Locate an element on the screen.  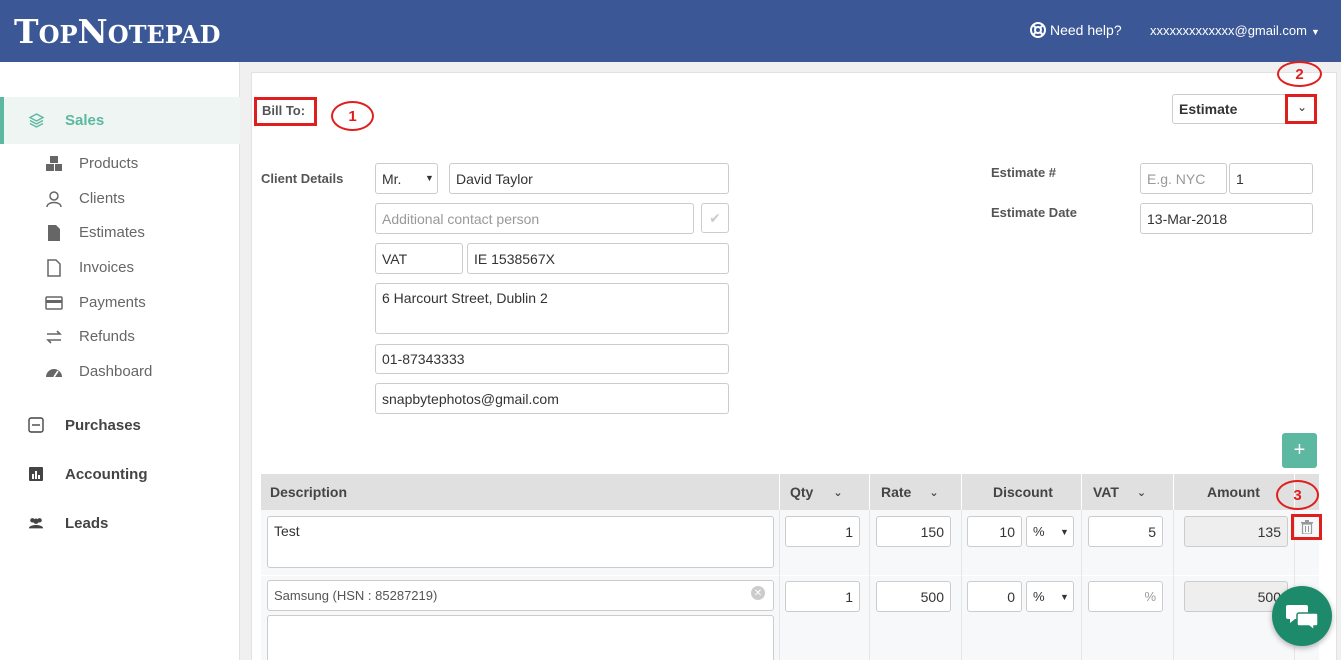
sidebar-item-products: Products is located at coordinates (120, 164).